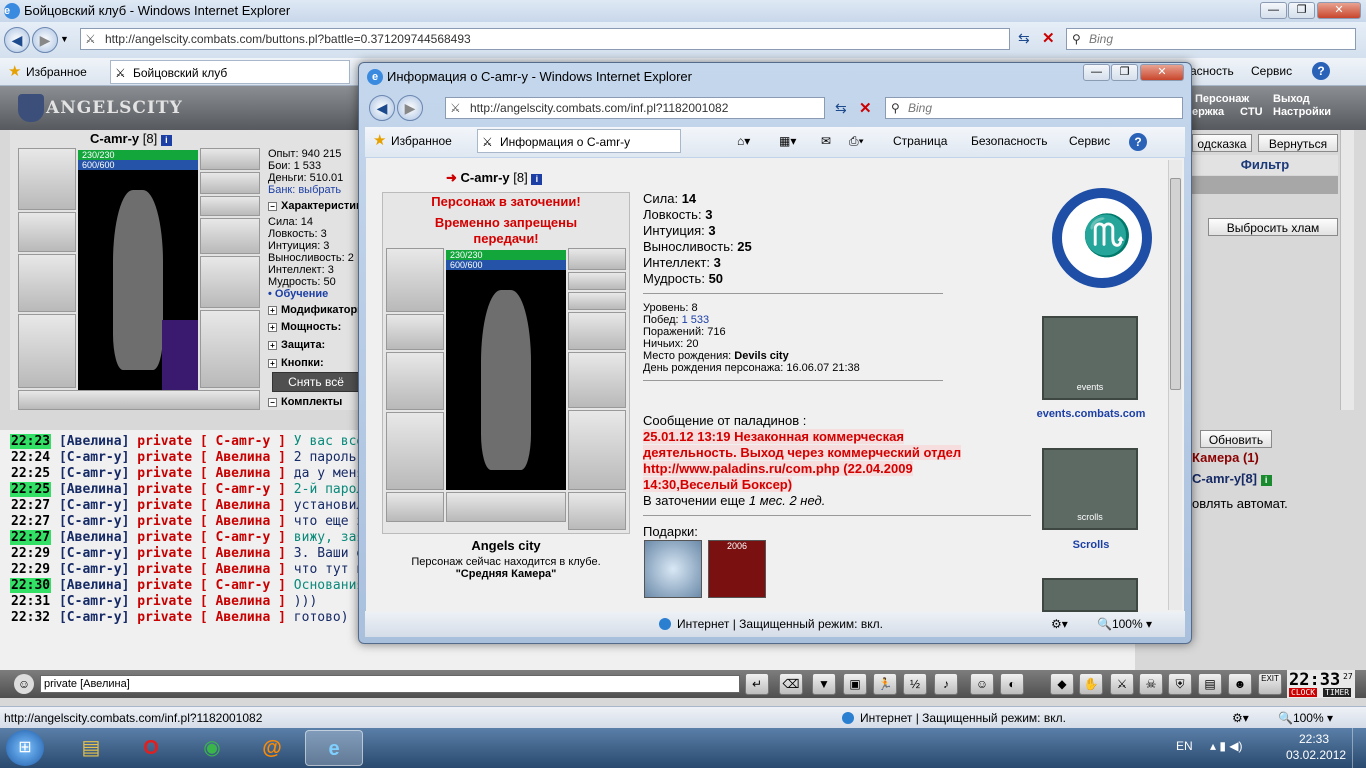 The height and width of the screenshot is (768, 1366). Describe the element at coordinates (334, 748) in the screenshot. I see `ie-app-icon: e` at that location.